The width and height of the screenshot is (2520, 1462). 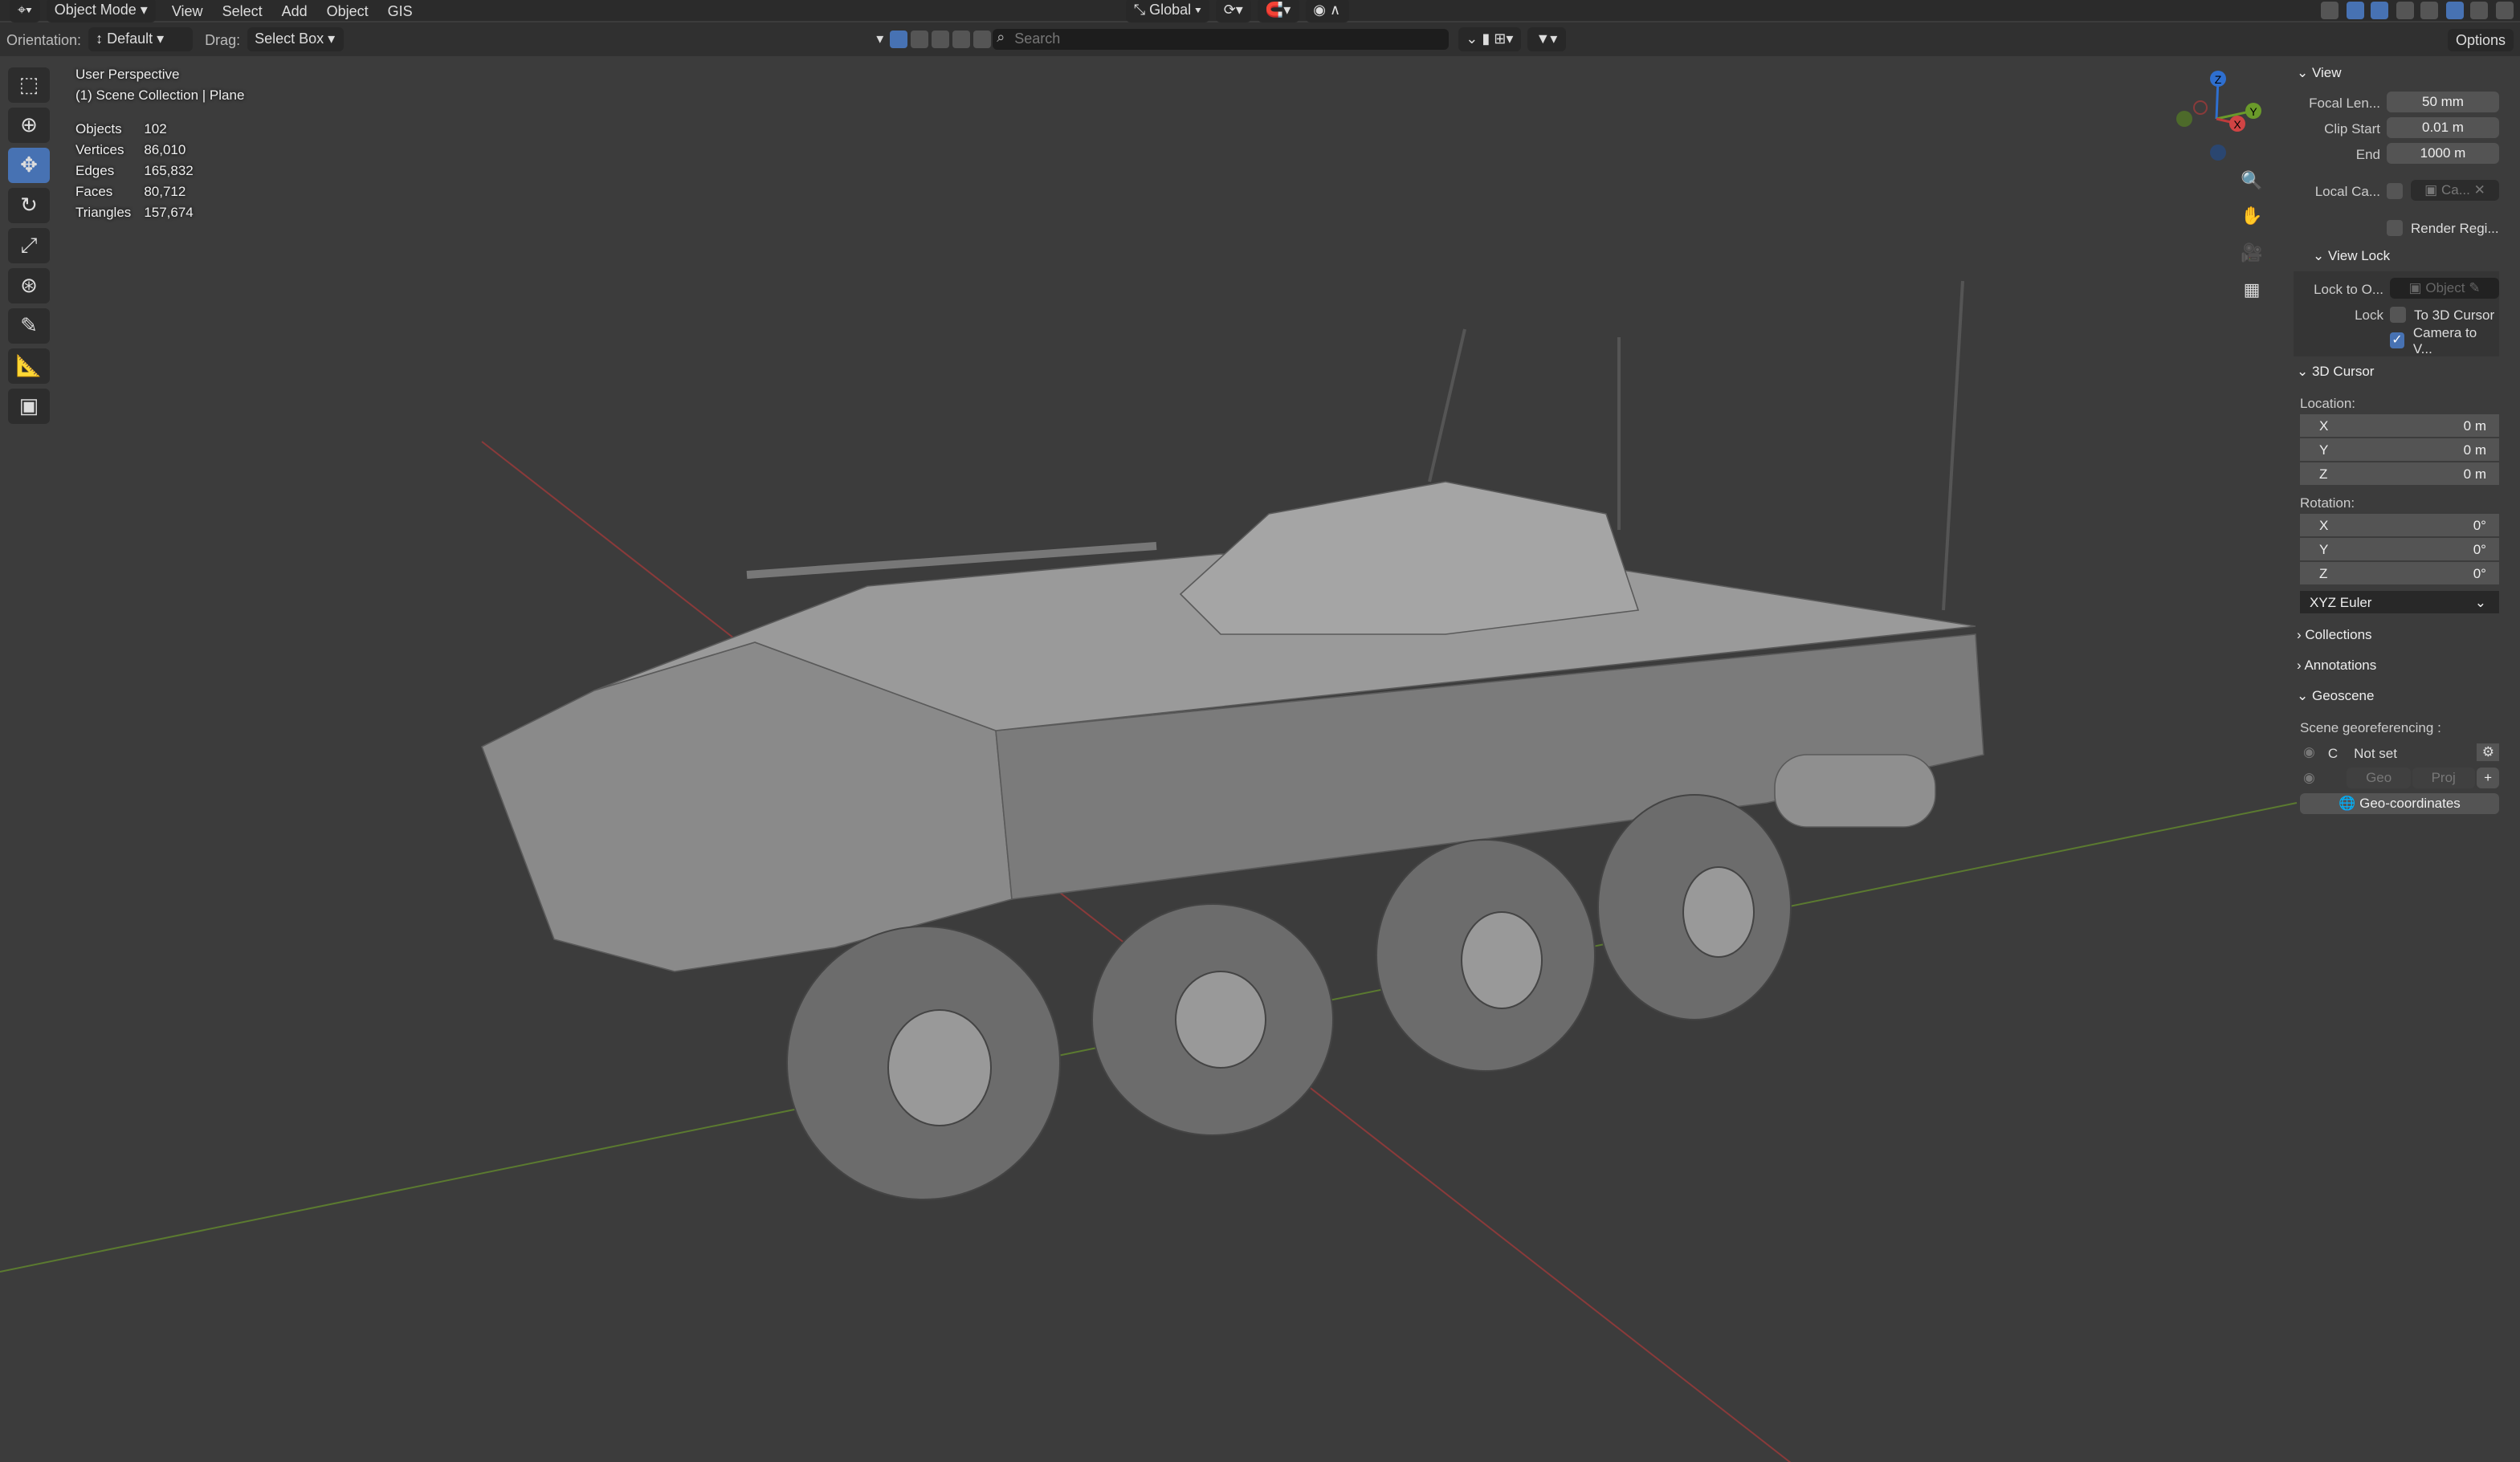 What do you see at coordinates (2395, 227) in the screenshot?
I see `render-region-checkbox` at bounding box center [2395, 227].